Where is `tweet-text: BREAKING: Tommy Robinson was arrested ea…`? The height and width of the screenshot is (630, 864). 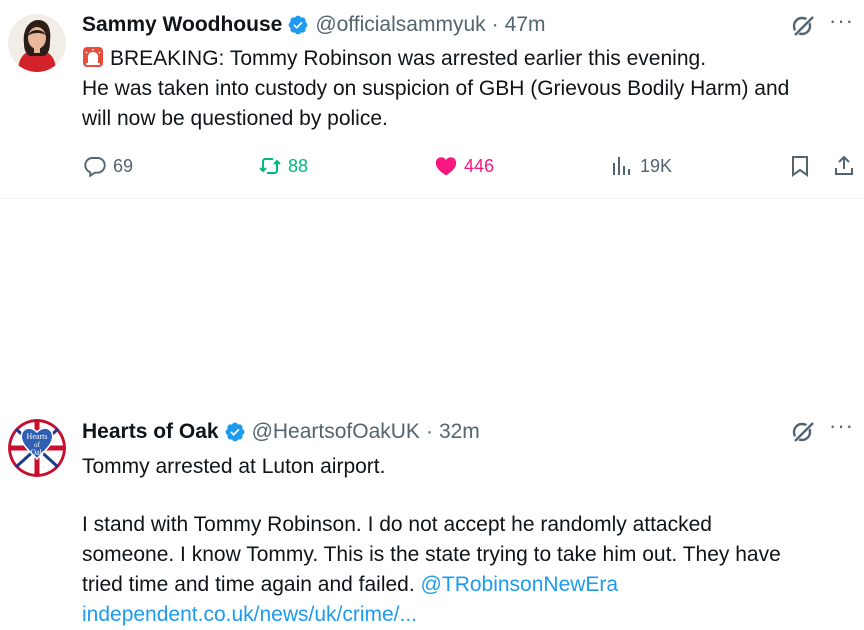 tweet-text: BREAKING: Tommy Robinson was arrested ea… is located at coordinates (467, 89).